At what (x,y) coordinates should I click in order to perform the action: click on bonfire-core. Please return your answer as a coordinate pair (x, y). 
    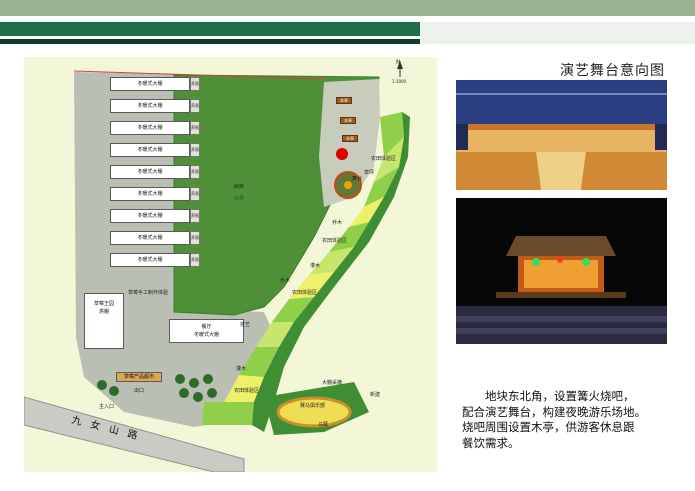
    Looking at the image, I should click on (348, 185).